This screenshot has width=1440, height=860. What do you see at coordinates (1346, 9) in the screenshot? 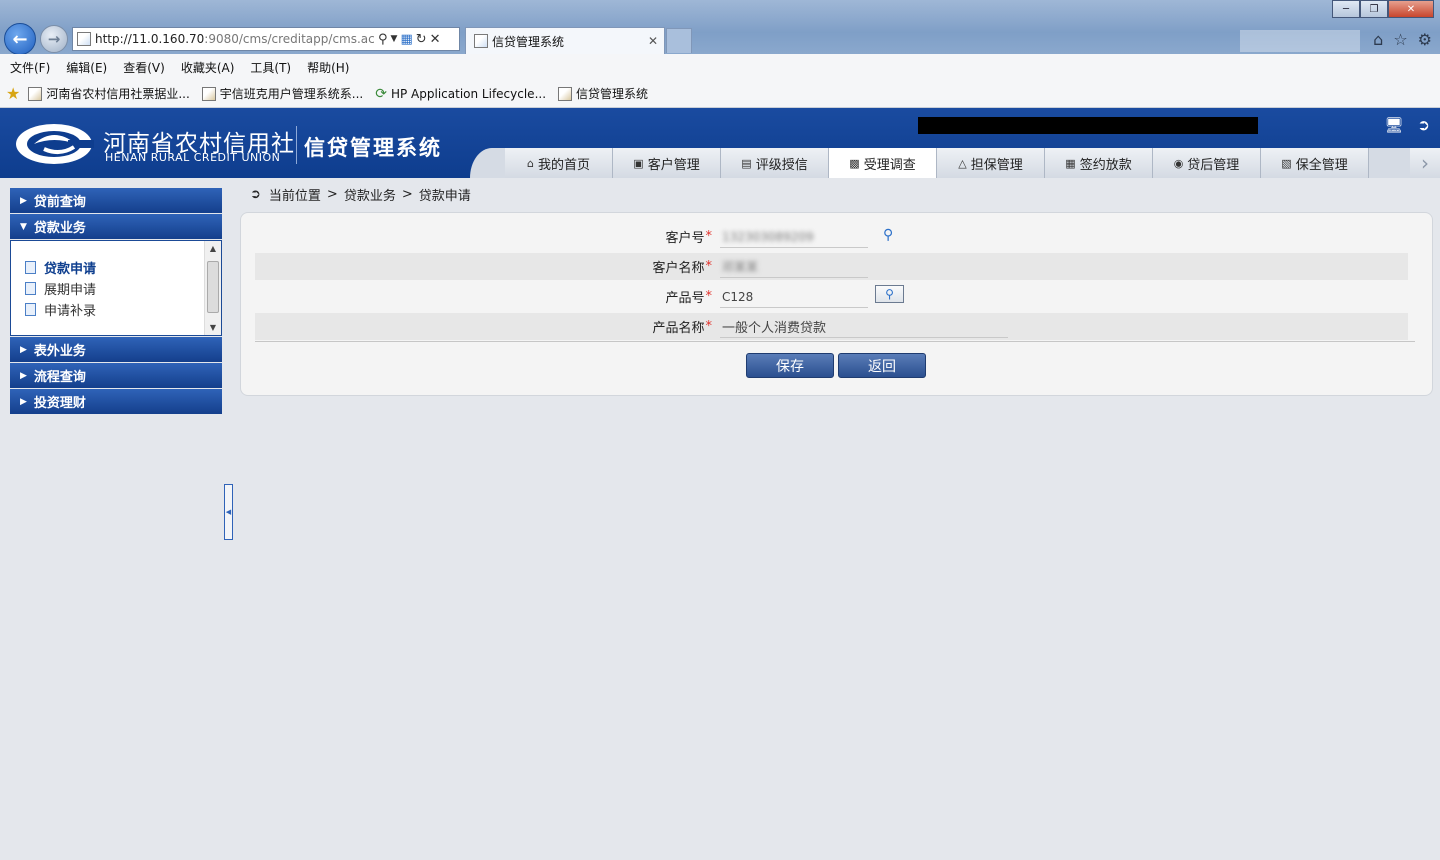
I see `minimize-button: ─` at bounding box center [1346, 9].